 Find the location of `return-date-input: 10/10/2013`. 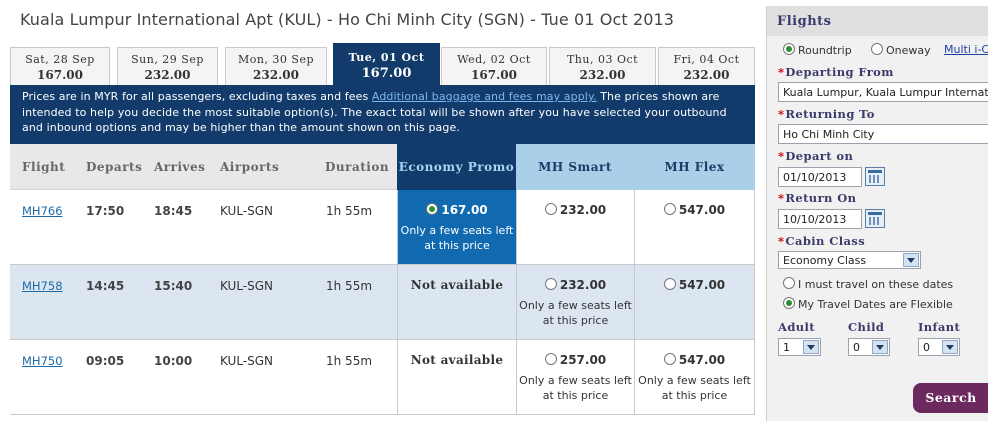

return-date-input: 10/10/2013 is located at coordinates (820, 219).